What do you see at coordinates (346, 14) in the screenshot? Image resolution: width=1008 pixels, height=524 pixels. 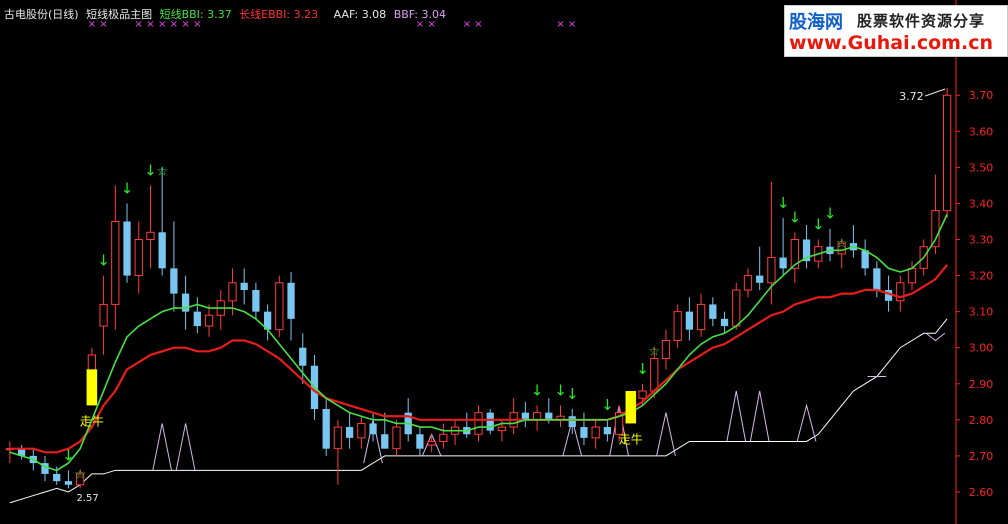 I see `aaf-label: AAF:` at bounding box center [346, 14].